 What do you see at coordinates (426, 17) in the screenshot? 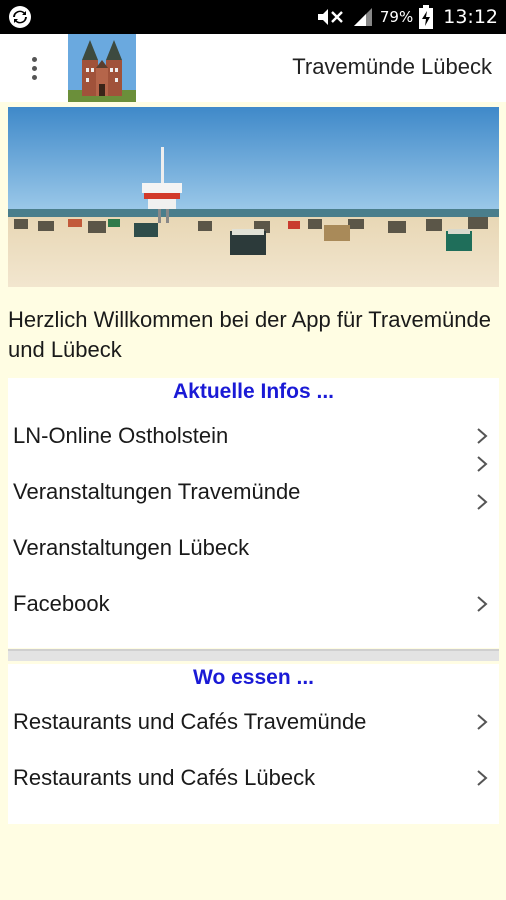
I see `battery-charging-icon` at bounding box center [426, 17].